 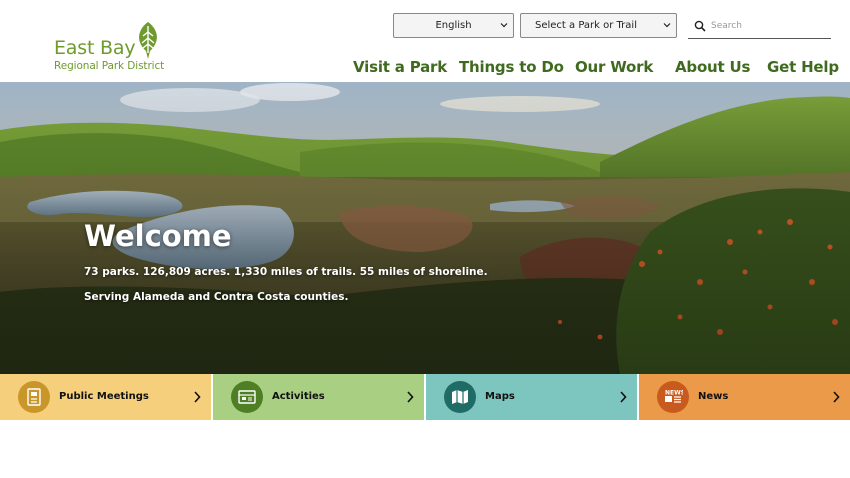 I want to click on nav-about-us: About Us, so click(x=712, y=67).